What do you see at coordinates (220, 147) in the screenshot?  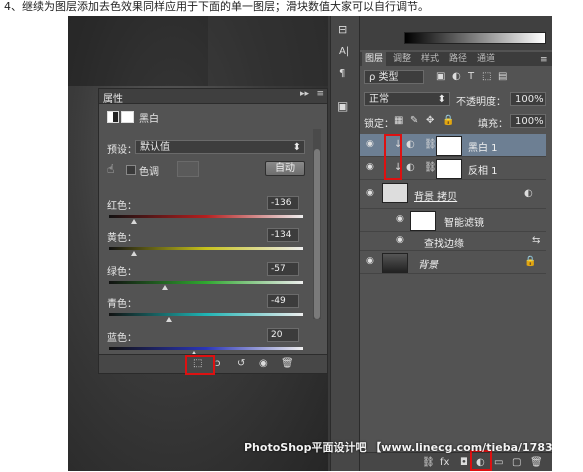 I see `preset-select: 默认值 ⬍` at bounding box center [220, 147].